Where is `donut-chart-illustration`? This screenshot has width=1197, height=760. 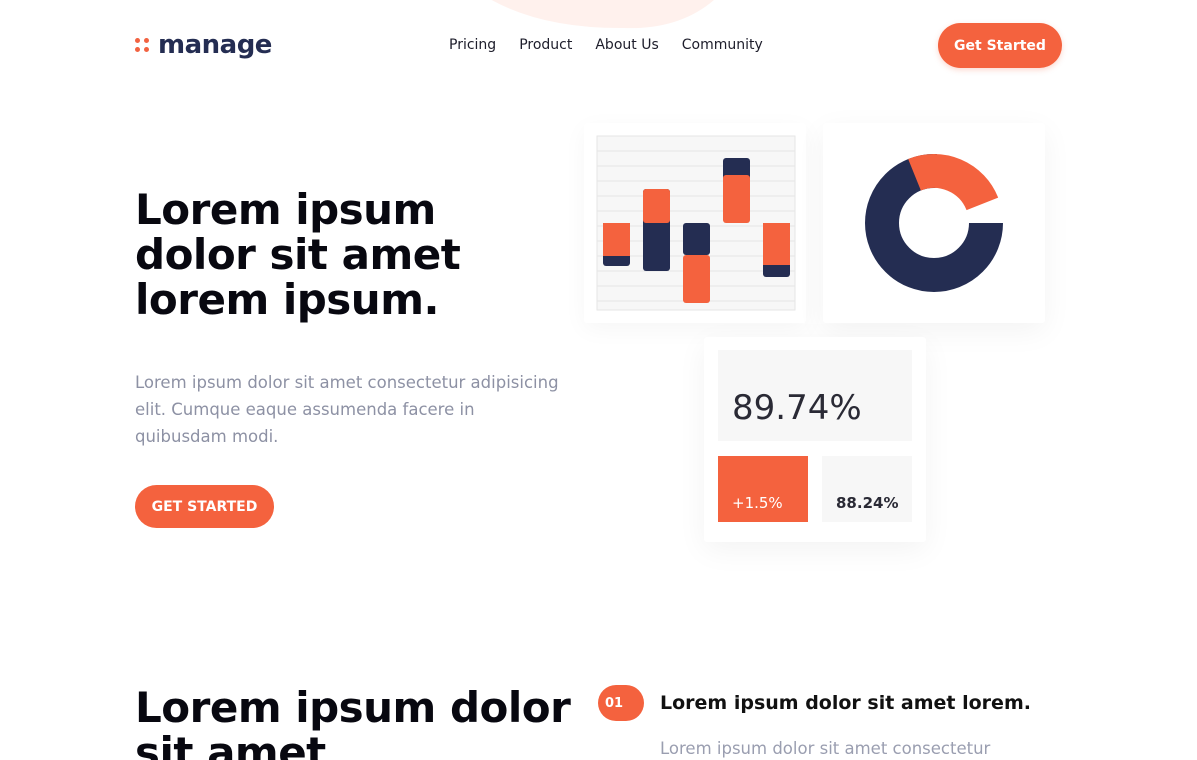 donut-chart-illustration is located at coordinates (935, 223).